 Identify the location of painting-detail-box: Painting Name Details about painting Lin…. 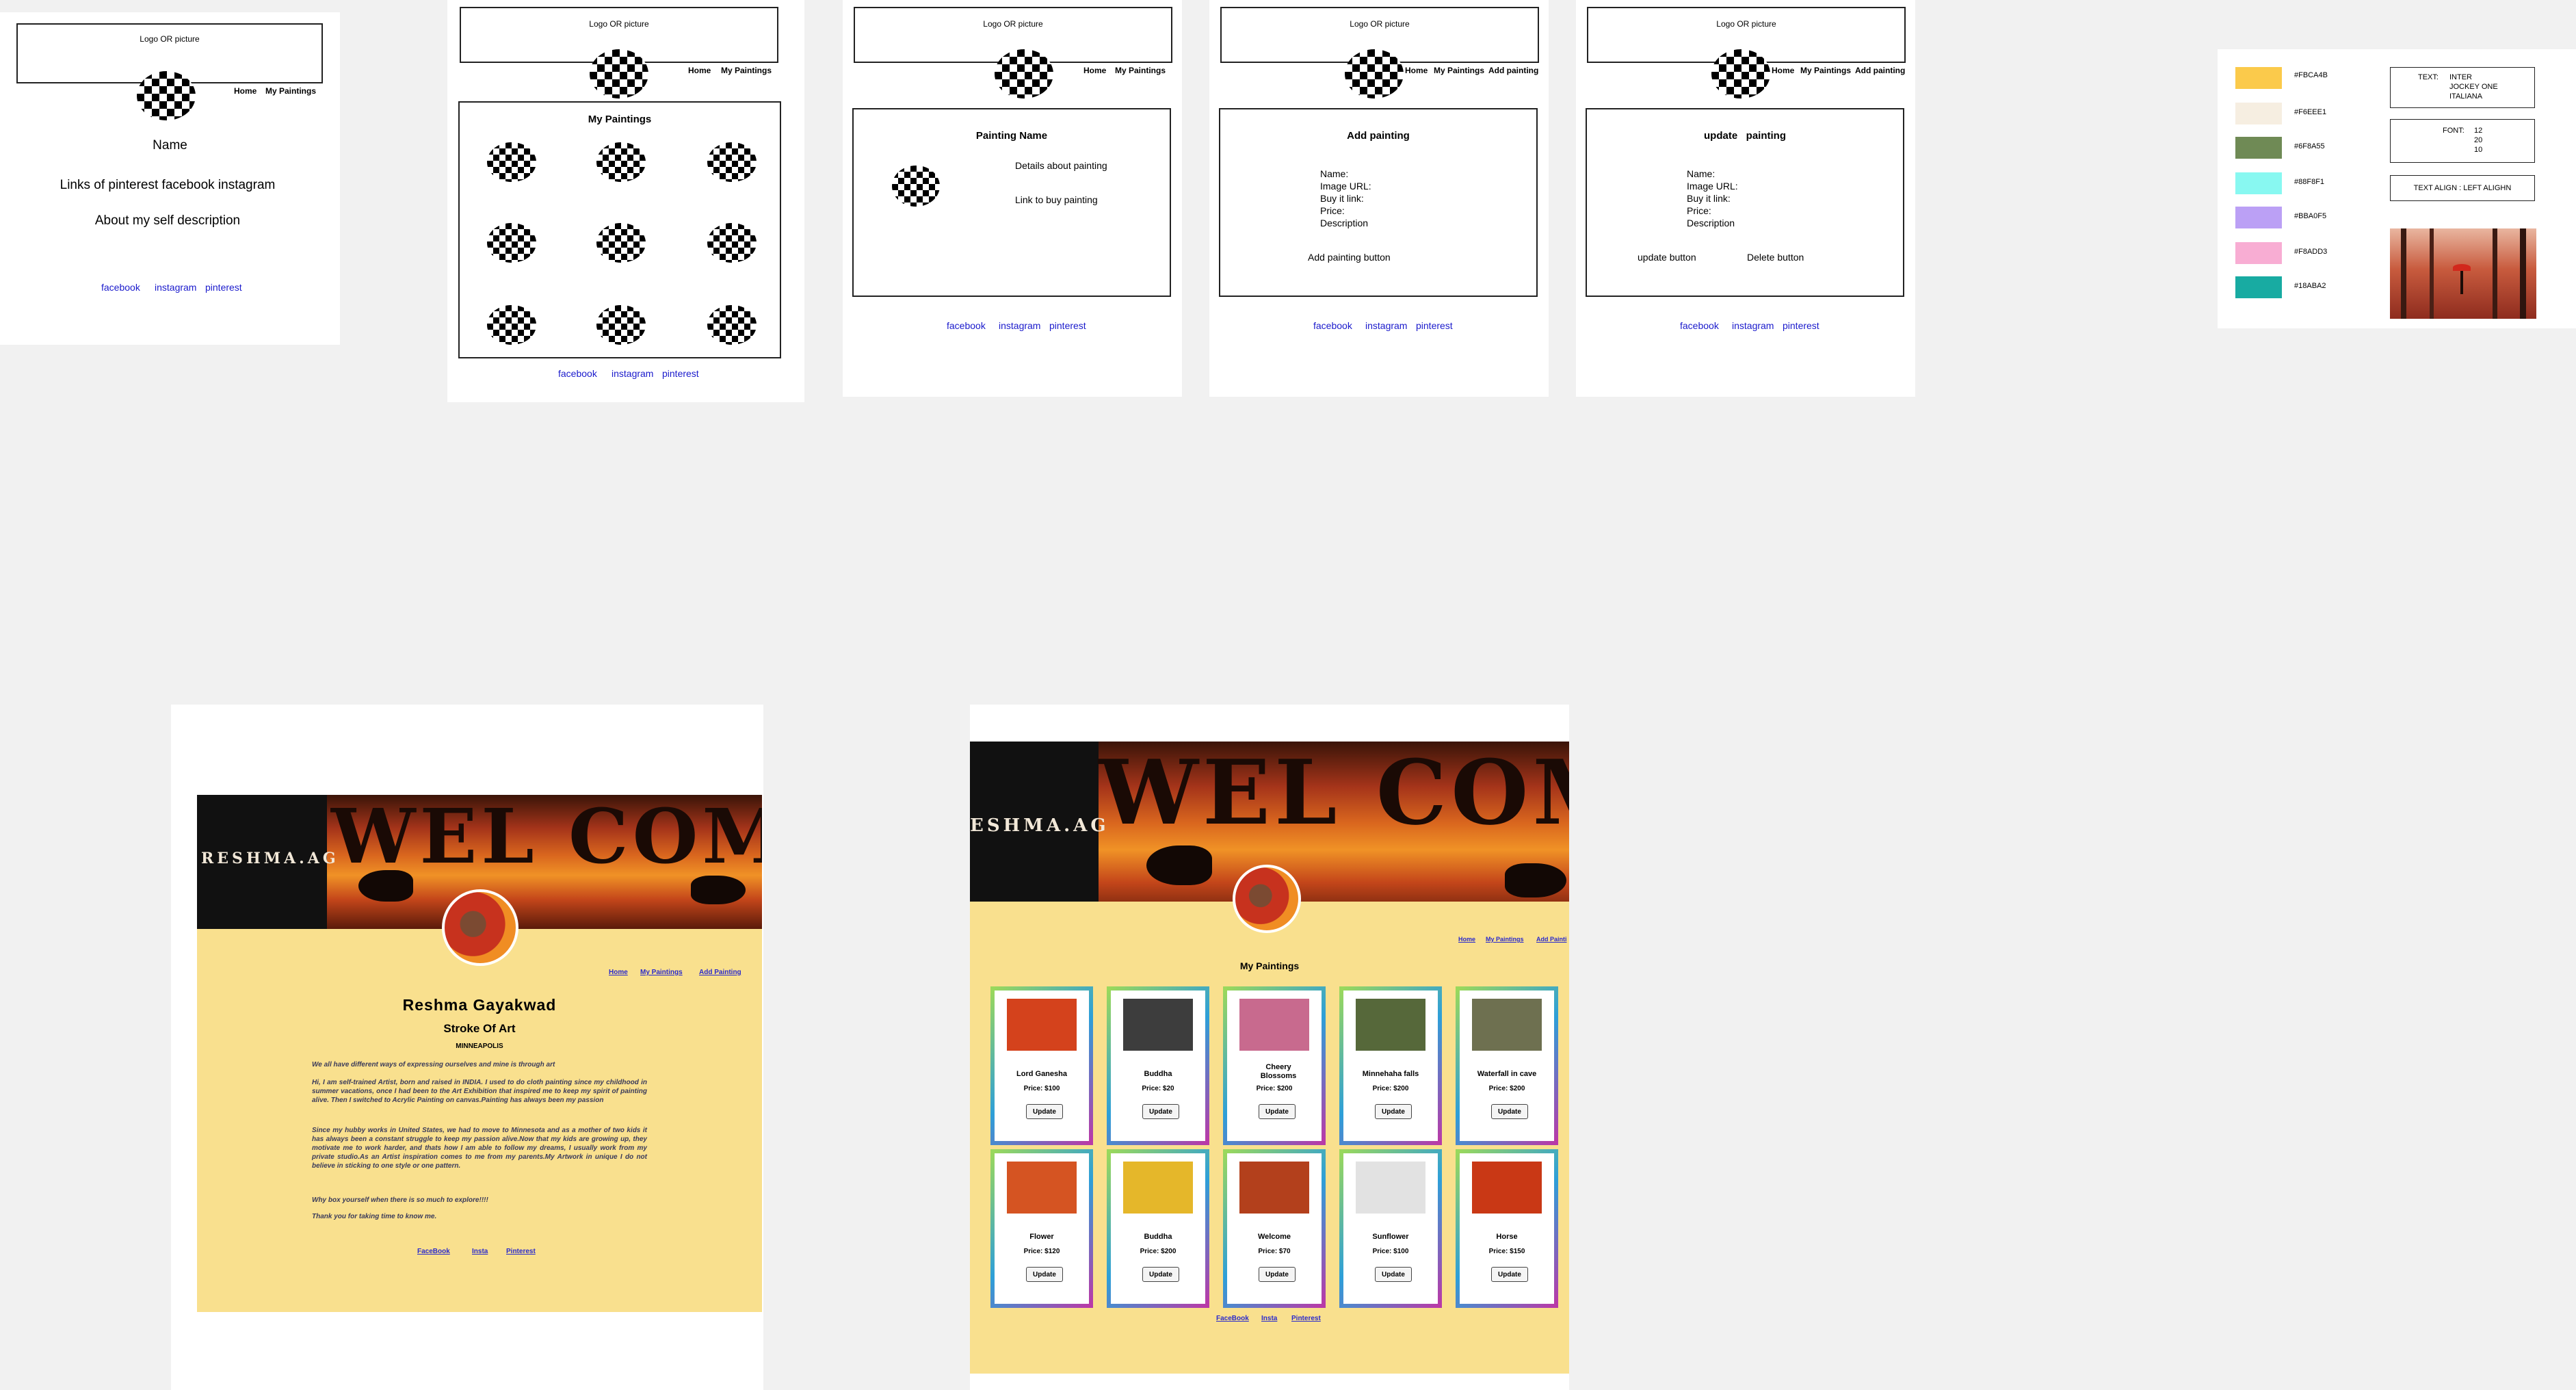
(1011, 202).